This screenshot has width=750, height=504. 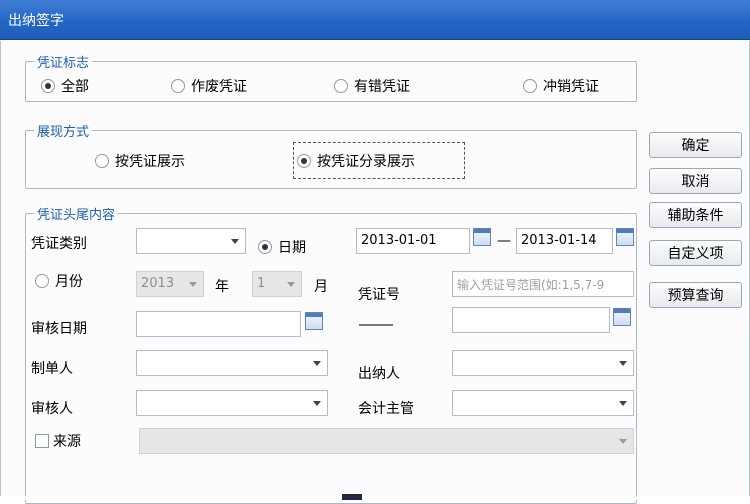 I want to click on audit-date-range-separator, so click(x=376, y=325).